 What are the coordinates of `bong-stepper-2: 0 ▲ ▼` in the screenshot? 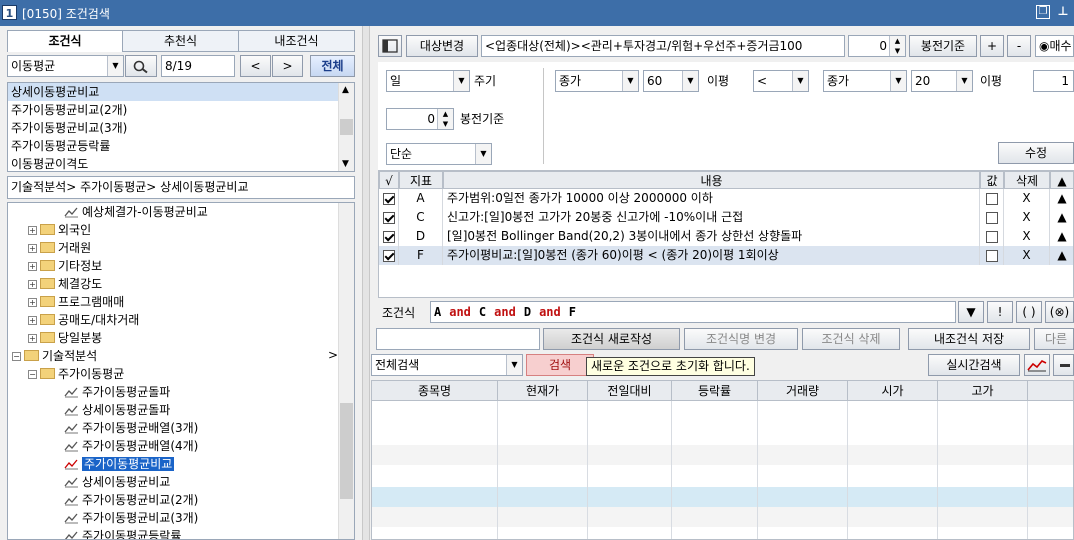 It's located at (420, 119).